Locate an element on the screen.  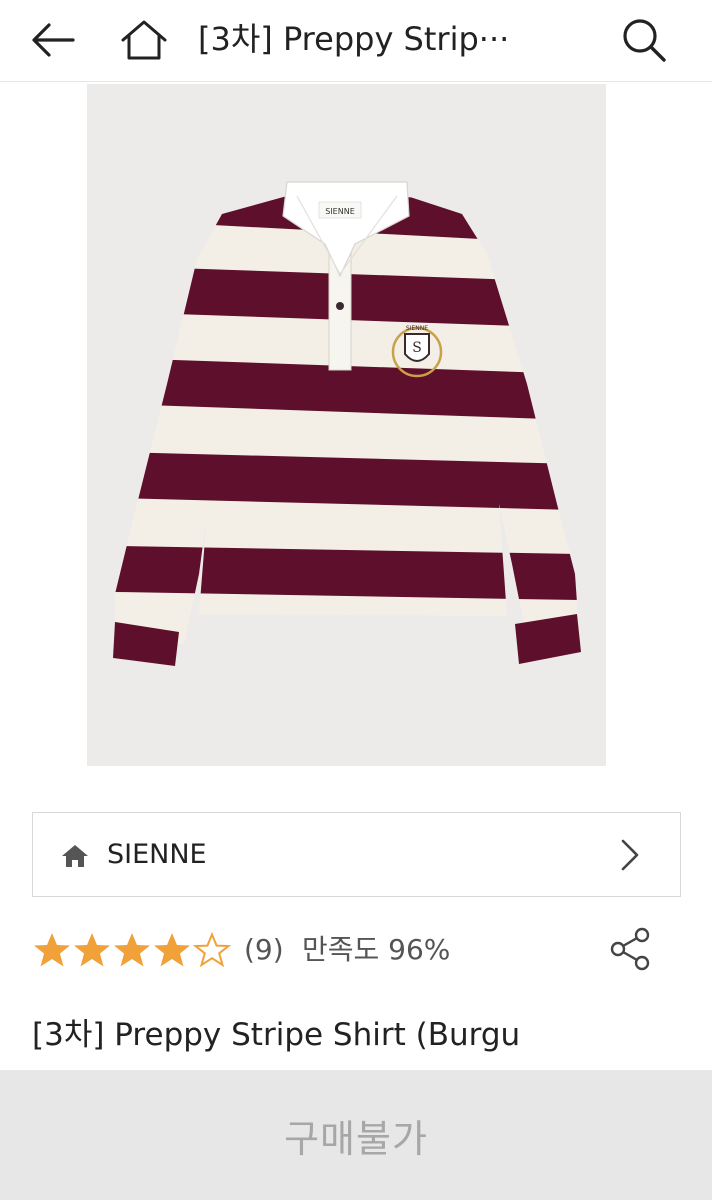
back-button is located at coordinates (52, 40).